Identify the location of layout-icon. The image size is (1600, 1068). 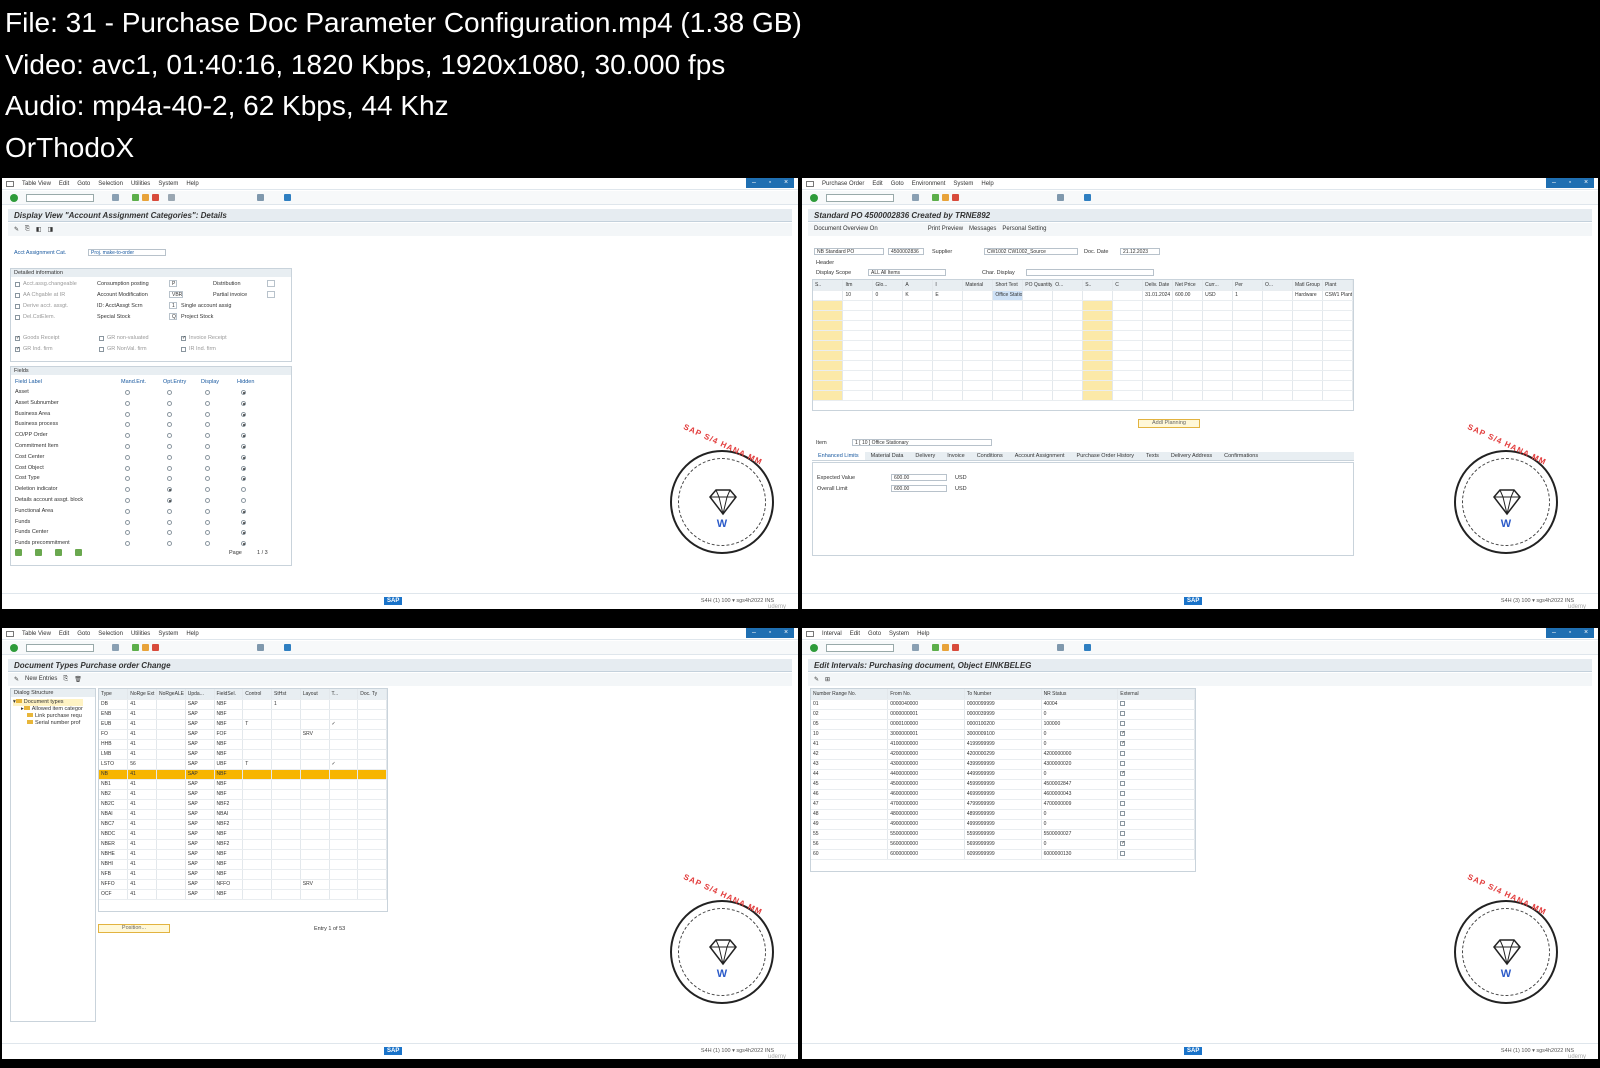
(1060, 647).